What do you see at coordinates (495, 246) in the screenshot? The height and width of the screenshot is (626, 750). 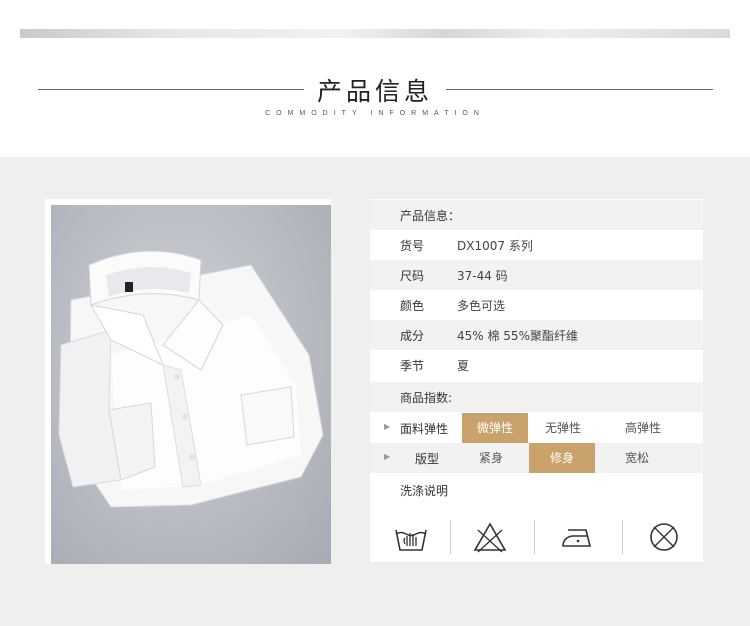 I see `info-value: DX1007 系列` at bounding box center [495, 246].